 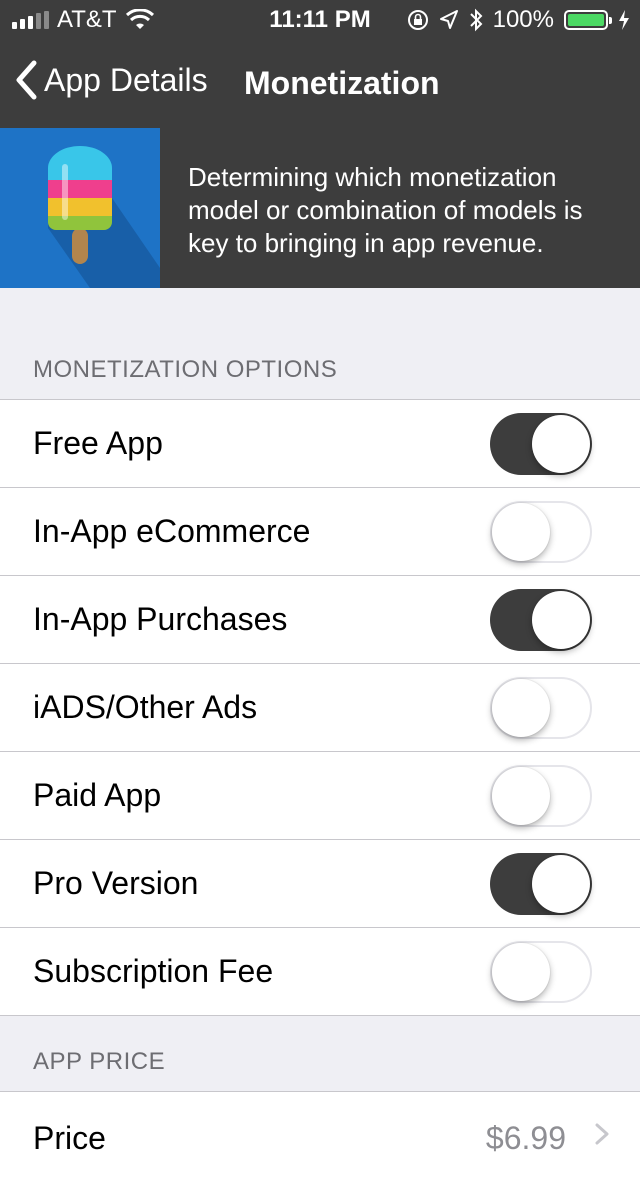 I want to click on option-pro-version: Pro Version, so click(x=320, y=884).